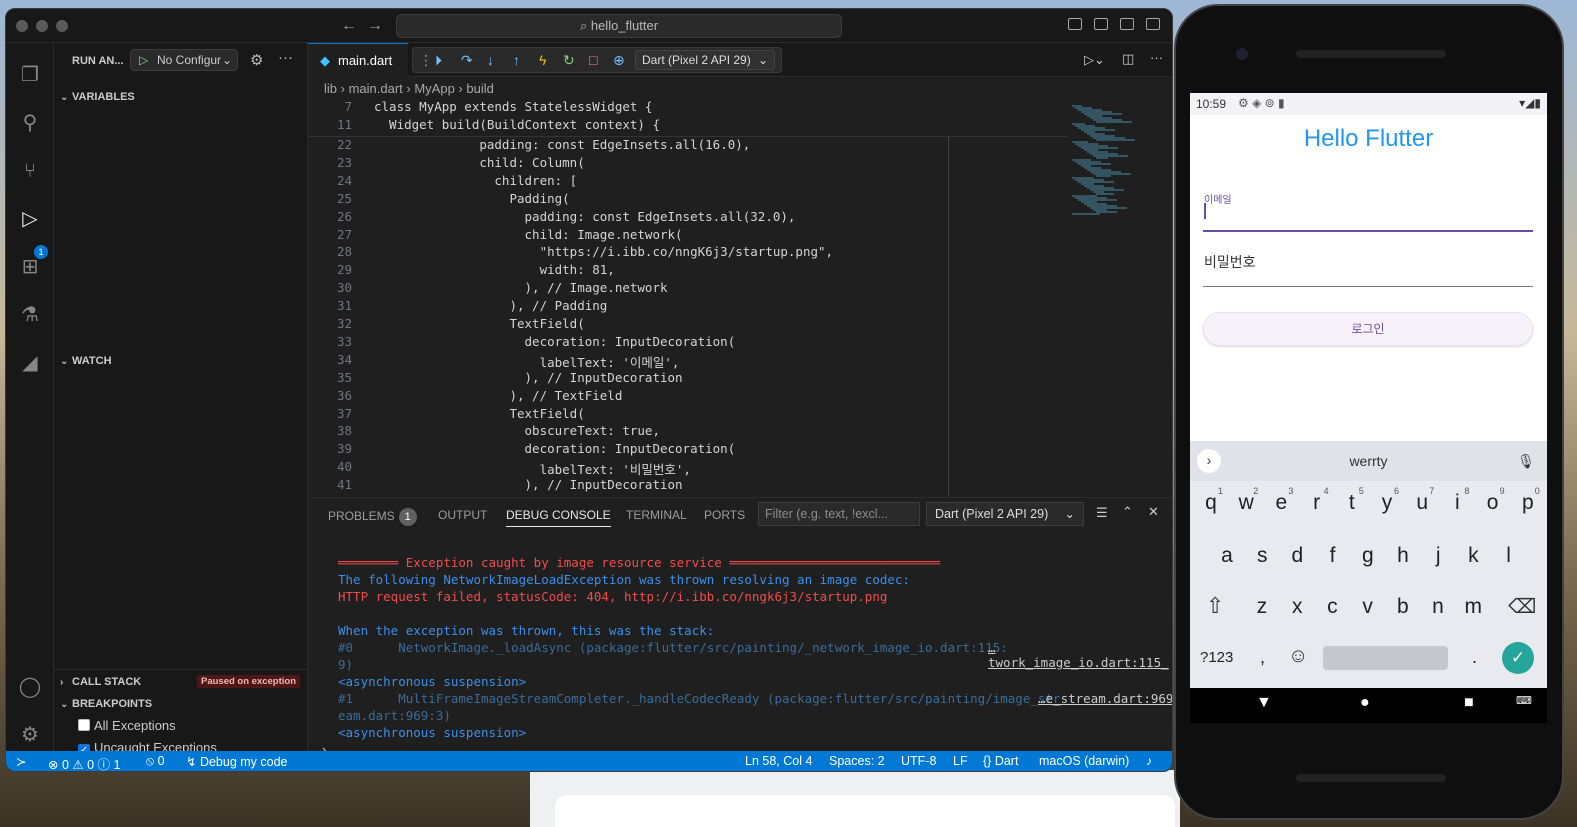 The image size is (1577, 827). Describe the element at coordinates (97, 97) in the screenshot. I see `variables-section-header: ⌄ VARIABLES` at that location.